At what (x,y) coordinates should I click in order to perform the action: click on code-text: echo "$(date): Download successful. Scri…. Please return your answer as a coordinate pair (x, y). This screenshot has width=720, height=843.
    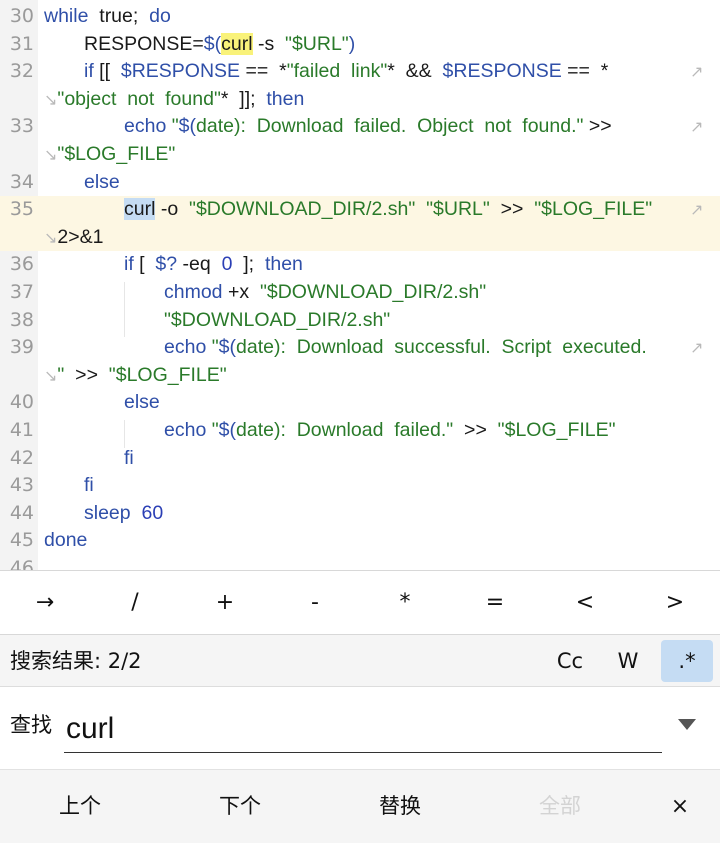
    Looking at the image, I should click on (405, 348).